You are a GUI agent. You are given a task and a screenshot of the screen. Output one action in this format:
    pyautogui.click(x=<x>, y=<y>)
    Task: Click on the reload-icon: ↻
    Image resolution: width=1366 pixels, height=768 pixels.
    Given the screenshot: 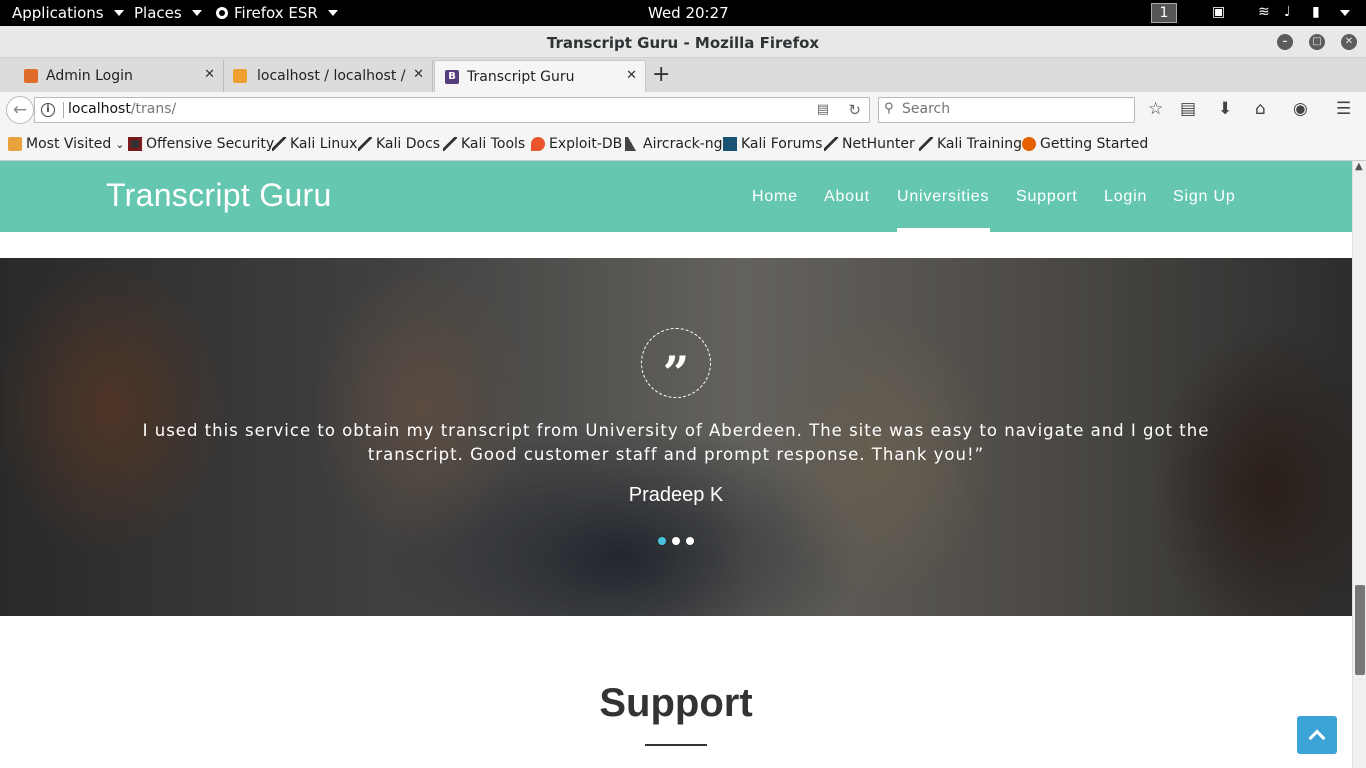 What is the action you would take?
    pyautogui.click(x=854, y=110)
    